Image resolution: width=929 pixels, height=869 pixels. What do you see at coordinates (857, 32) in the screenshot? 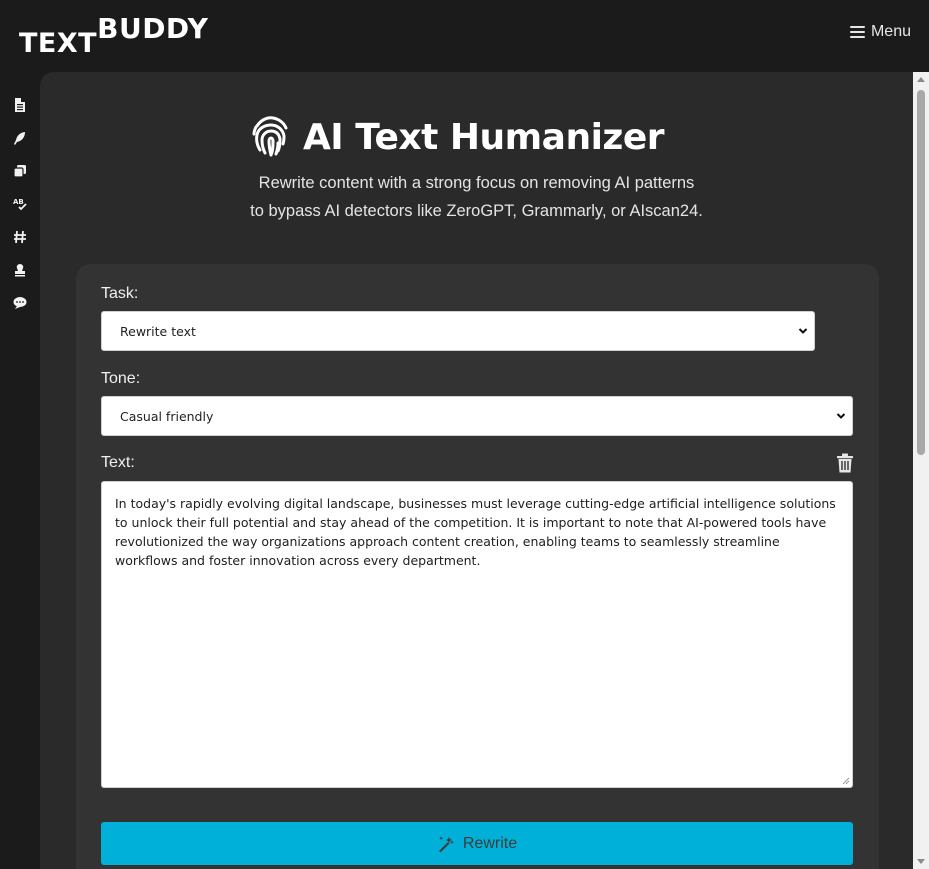
I see `hamburger-icon` at bounding box center [857, 32].